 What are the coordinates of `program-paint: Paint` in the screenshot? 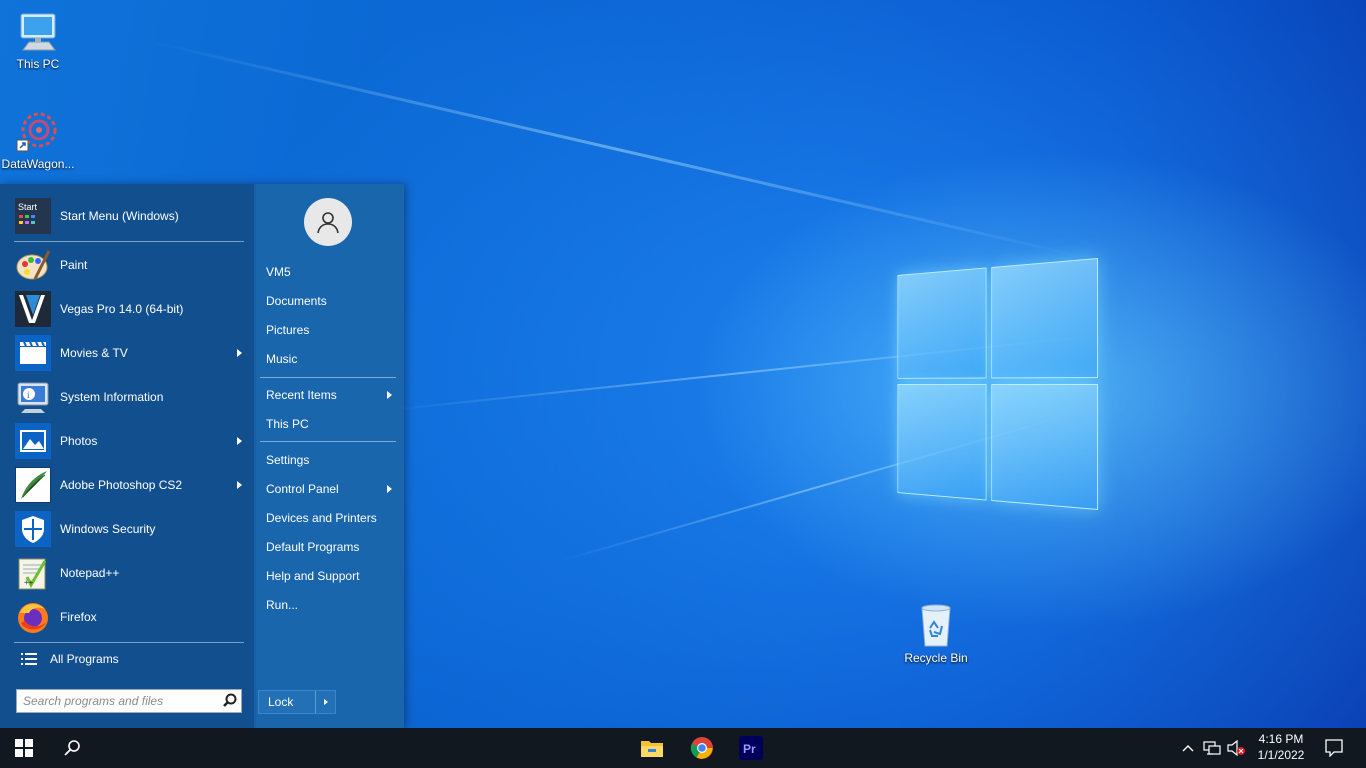 It's located at (130, 265).